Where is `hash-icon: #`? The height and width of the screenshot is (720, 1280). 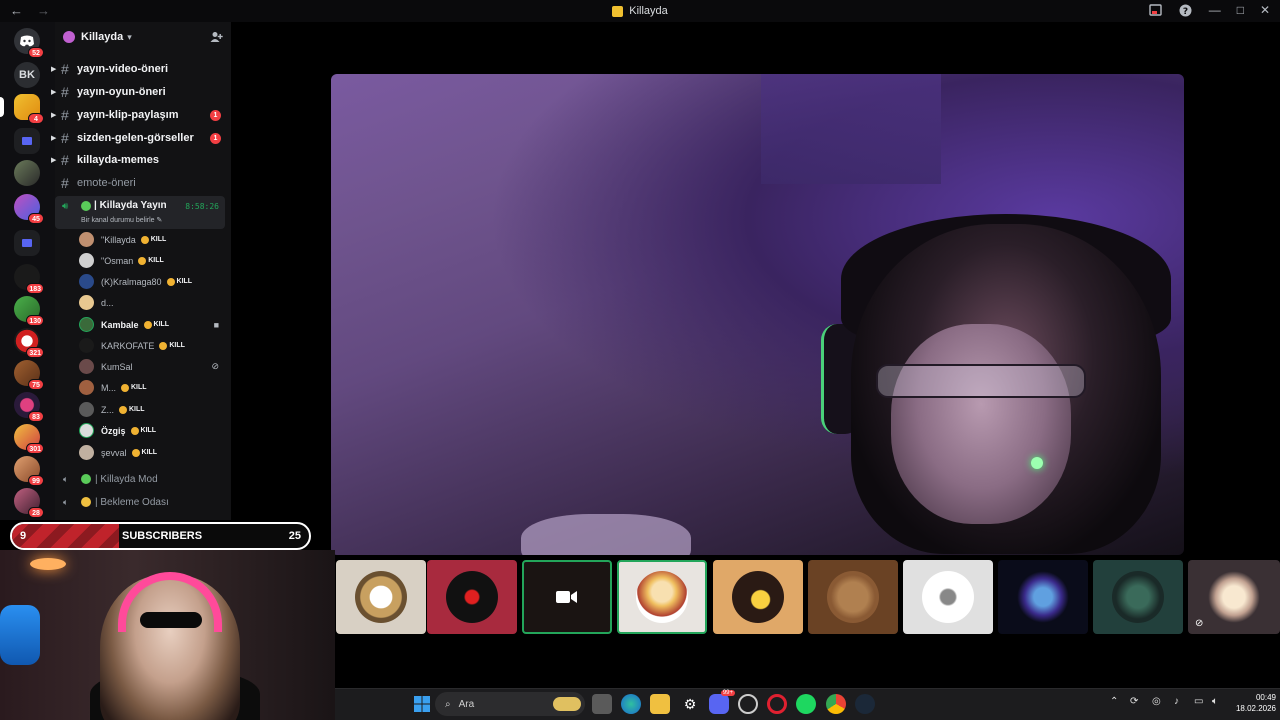 hash-icon: # is located at coordinates (65, 115).